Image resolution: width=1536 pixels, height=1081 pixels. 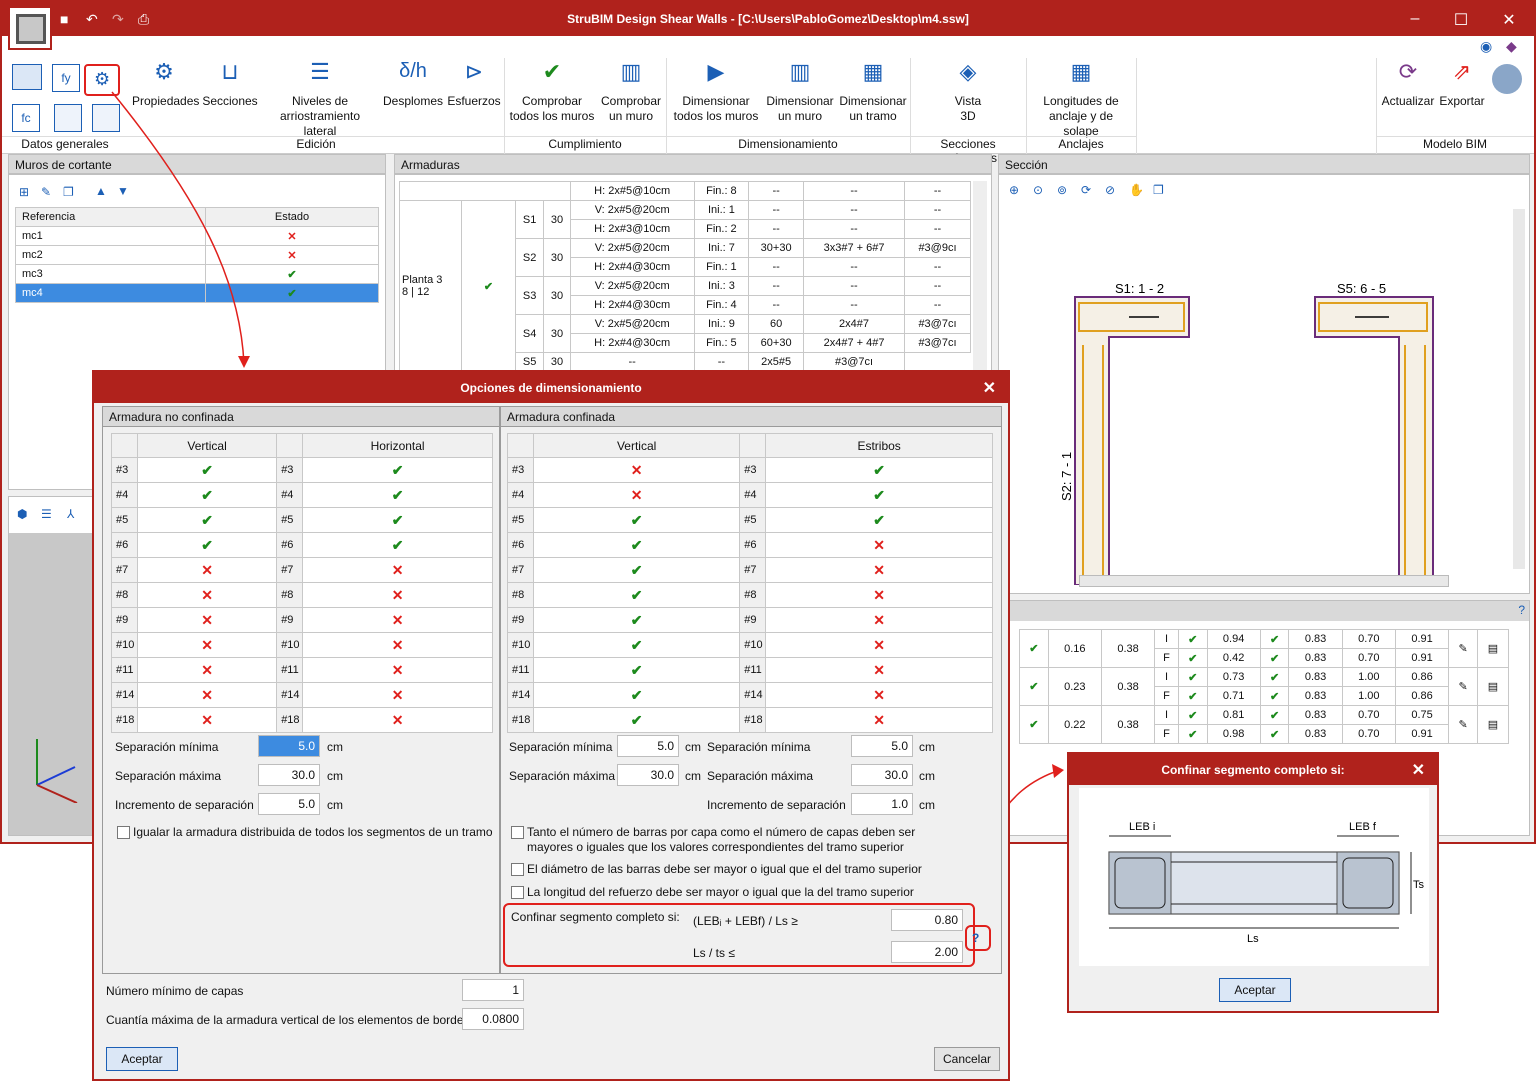 What do you see at coordinates (1418, 770) in the screenshot?
I see `dialog2-close-button: ✕` at bounding box center [1418, 770].